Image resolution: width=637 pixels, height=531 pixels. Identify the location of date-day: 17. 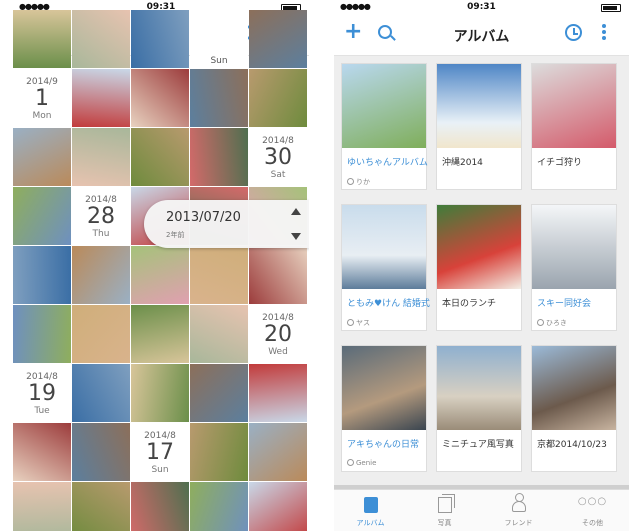
(160, 452).